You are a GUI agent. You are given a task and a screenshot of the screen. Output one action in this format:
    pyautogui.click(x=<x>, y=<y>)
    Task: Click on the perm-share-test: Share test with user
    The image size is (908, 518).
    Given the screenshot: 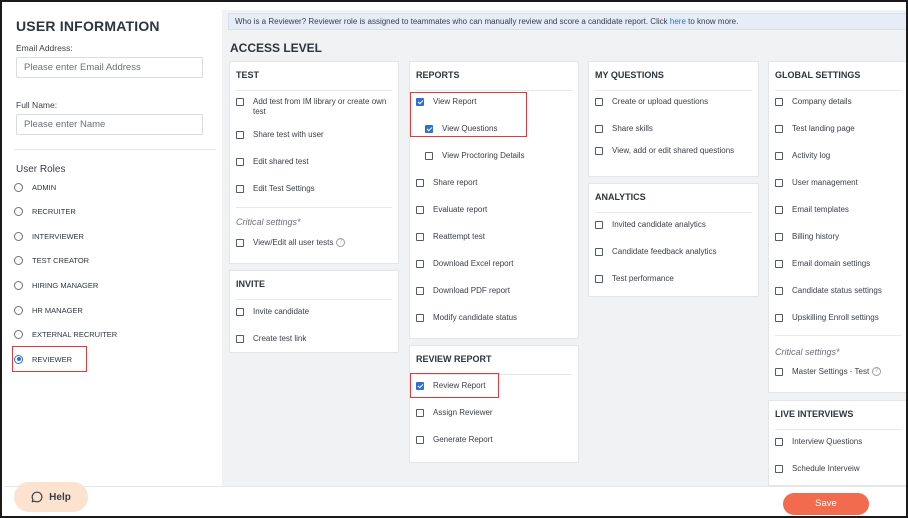 What is the action you would take?
    pyautogui.click(x=315, y=135)
    